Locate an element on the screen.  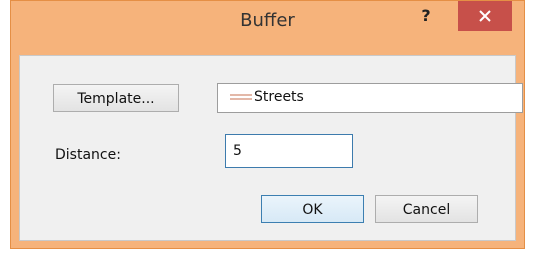
distance-label: Distance: is located at coordinates (88, 155).